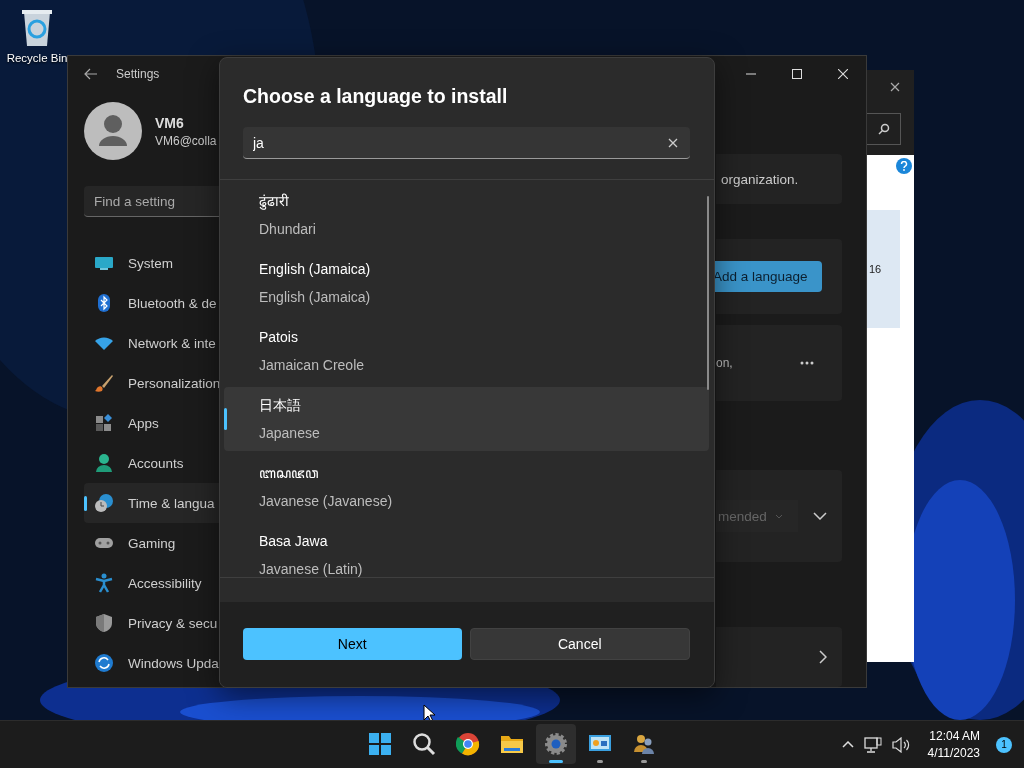  I want to click on chevron-right-icon, so click(823, 657).